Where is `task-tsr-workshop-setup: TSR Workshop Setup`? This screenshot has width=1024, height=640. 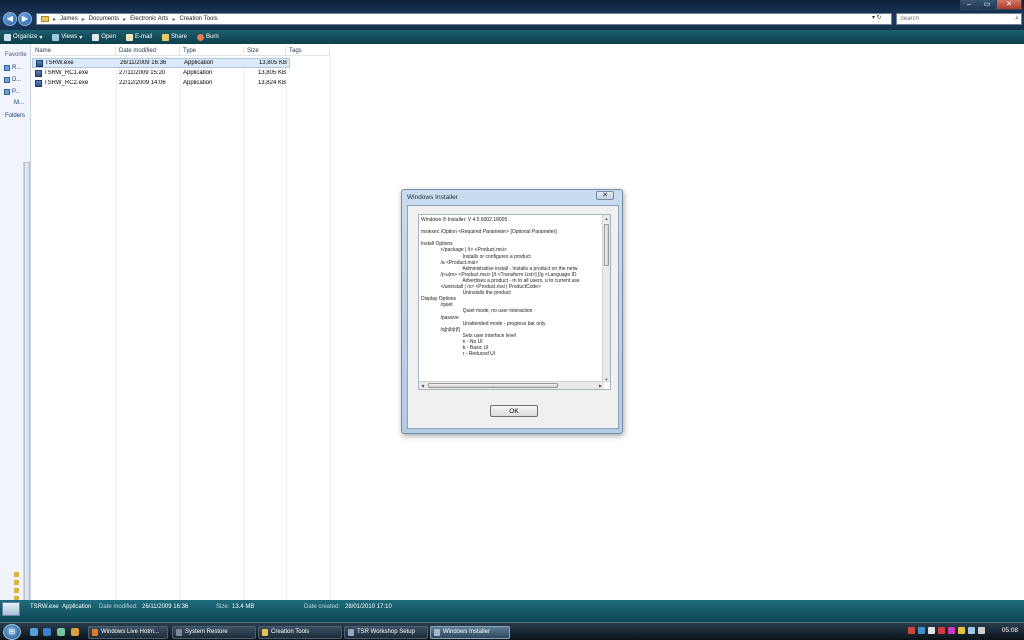 task-tsr-workshop-setup: TSR Workshop Setup is located at coordinates (386, 632).